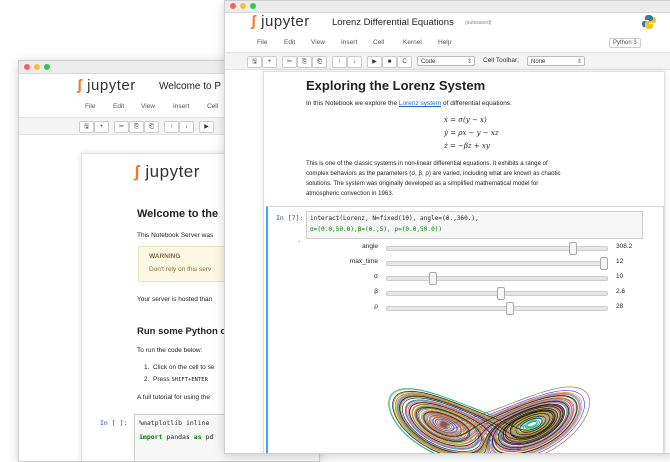 This screenshot has height=462, width=670. What do you see at coordinates (376, 229) in the screenshot?
I see `code-line-2: σ=(0.0,50.0),β=(0.,5), ρ=(0.0,50.0))` at bounding box center [376, 229].